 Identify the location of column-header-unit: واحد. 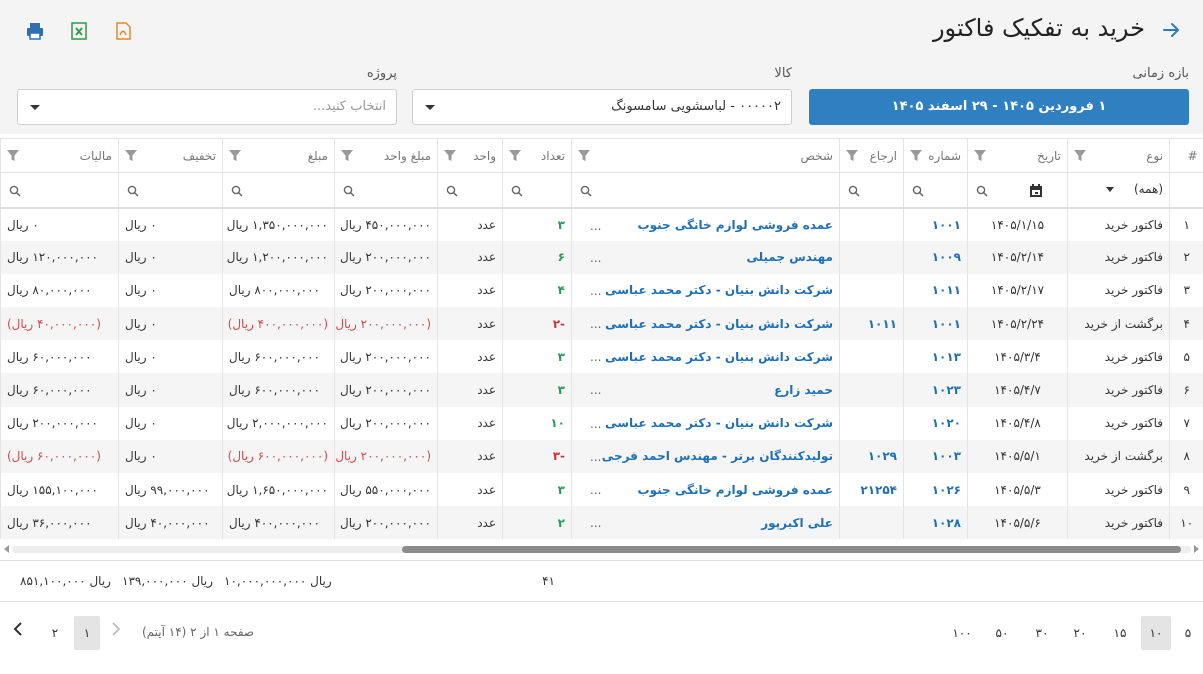
(470, 155).